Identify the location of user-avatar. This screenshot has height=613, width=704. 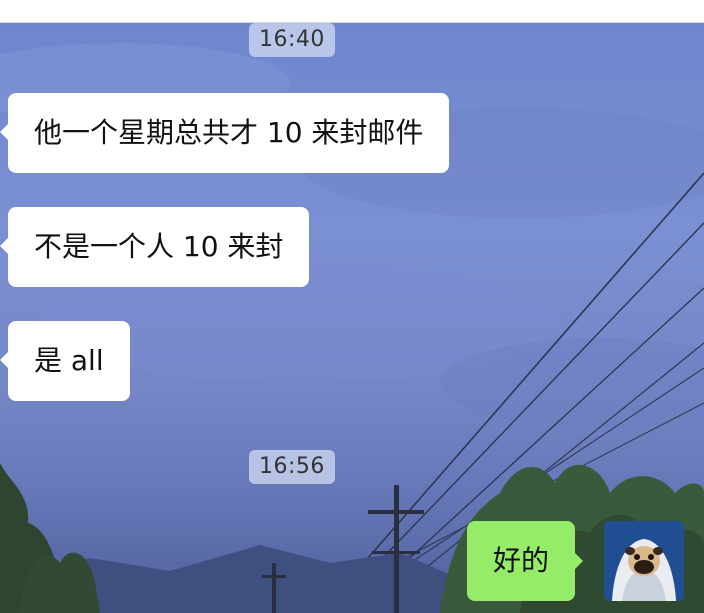
(644, 561).